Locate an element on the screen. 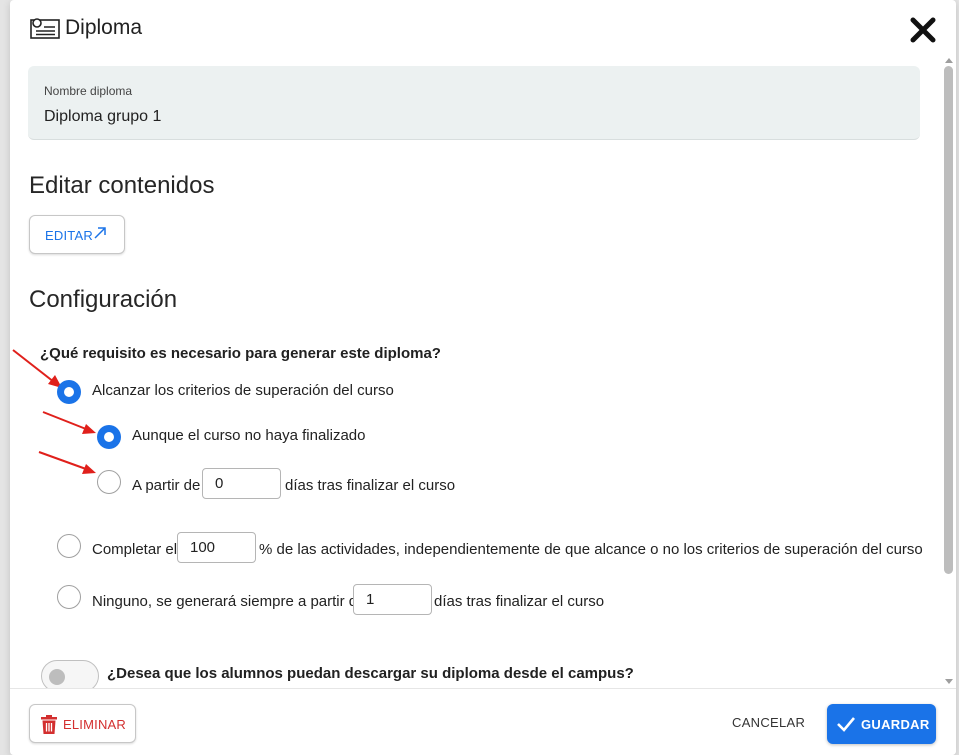 The image size is (959, 755). configuration-heading: Configuración is located at coordinates (103, 299).